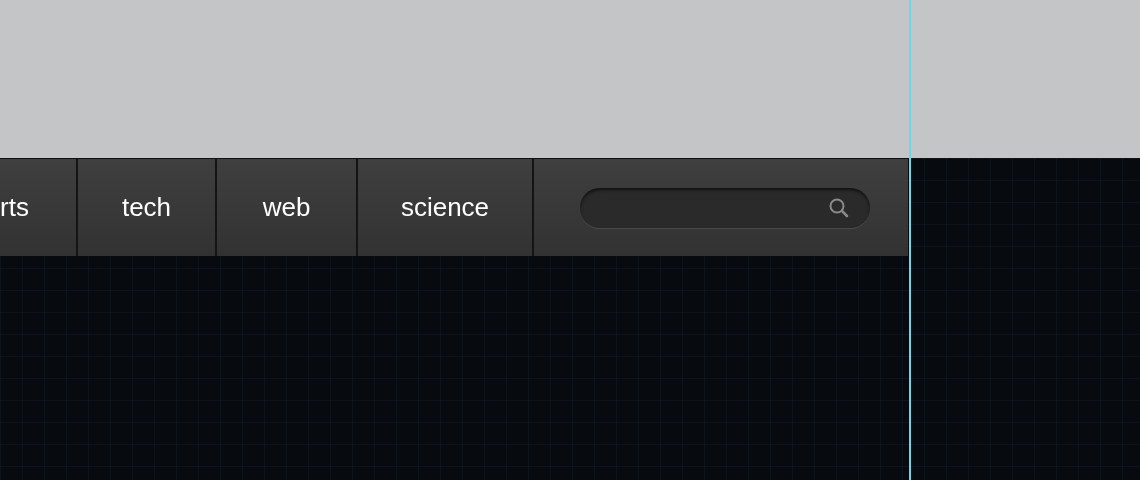  Describe the element at coordinates (839, 207) in the screenshot. I see `search-icon` at that location.